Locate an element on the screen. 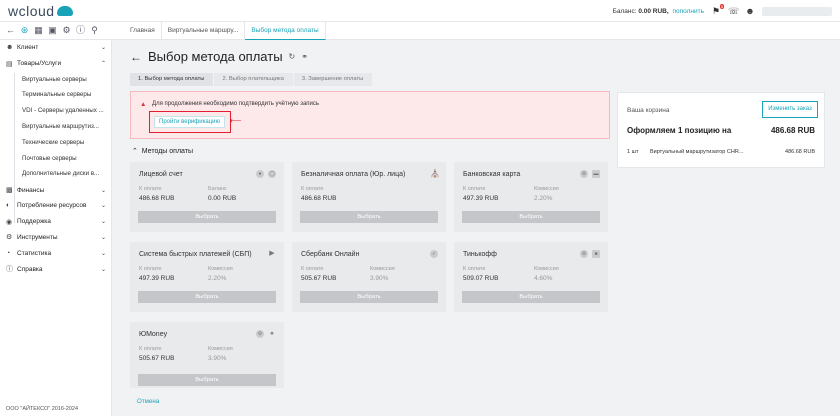 The height and width of the screenshot is (416, 840). sidebar-item-finance: ▩ Финансы ⌄ is located at coordinates (55, 190).